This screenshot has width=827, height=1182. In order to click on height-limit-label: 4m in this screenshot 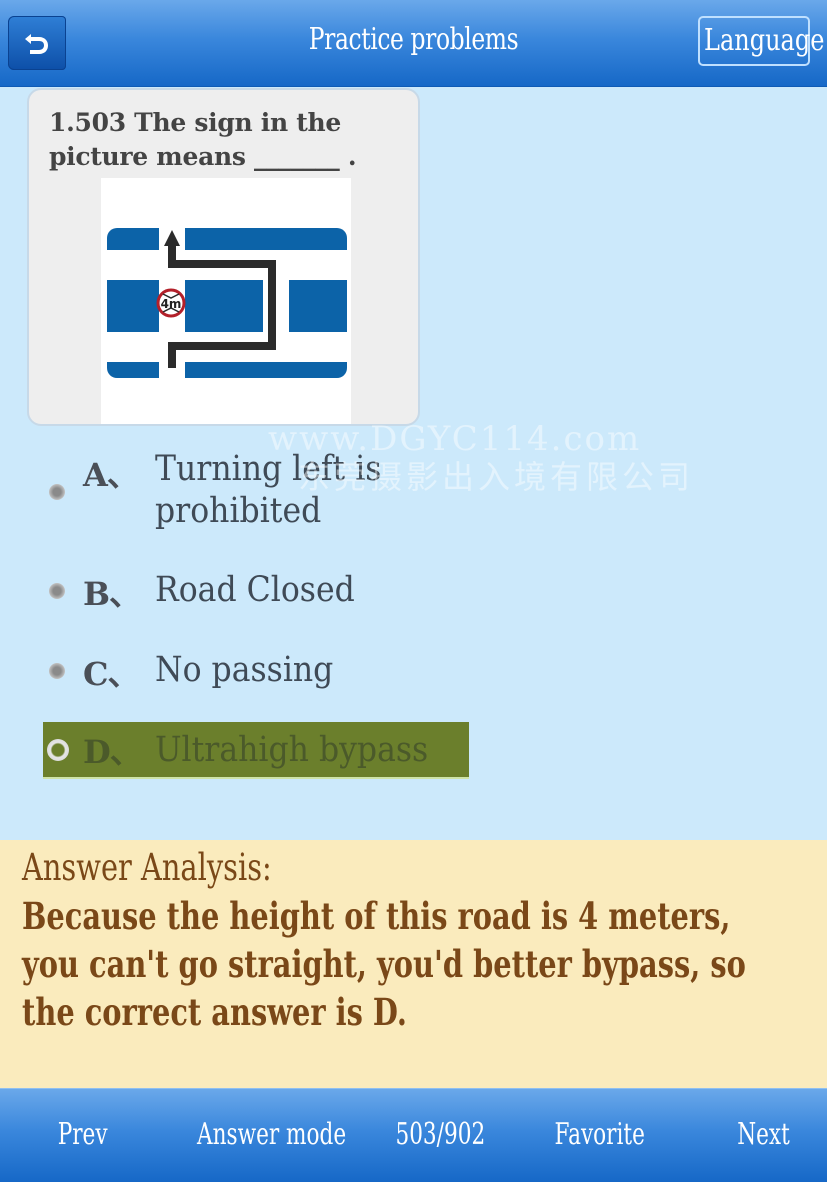, I will do `click(171, 304)`.